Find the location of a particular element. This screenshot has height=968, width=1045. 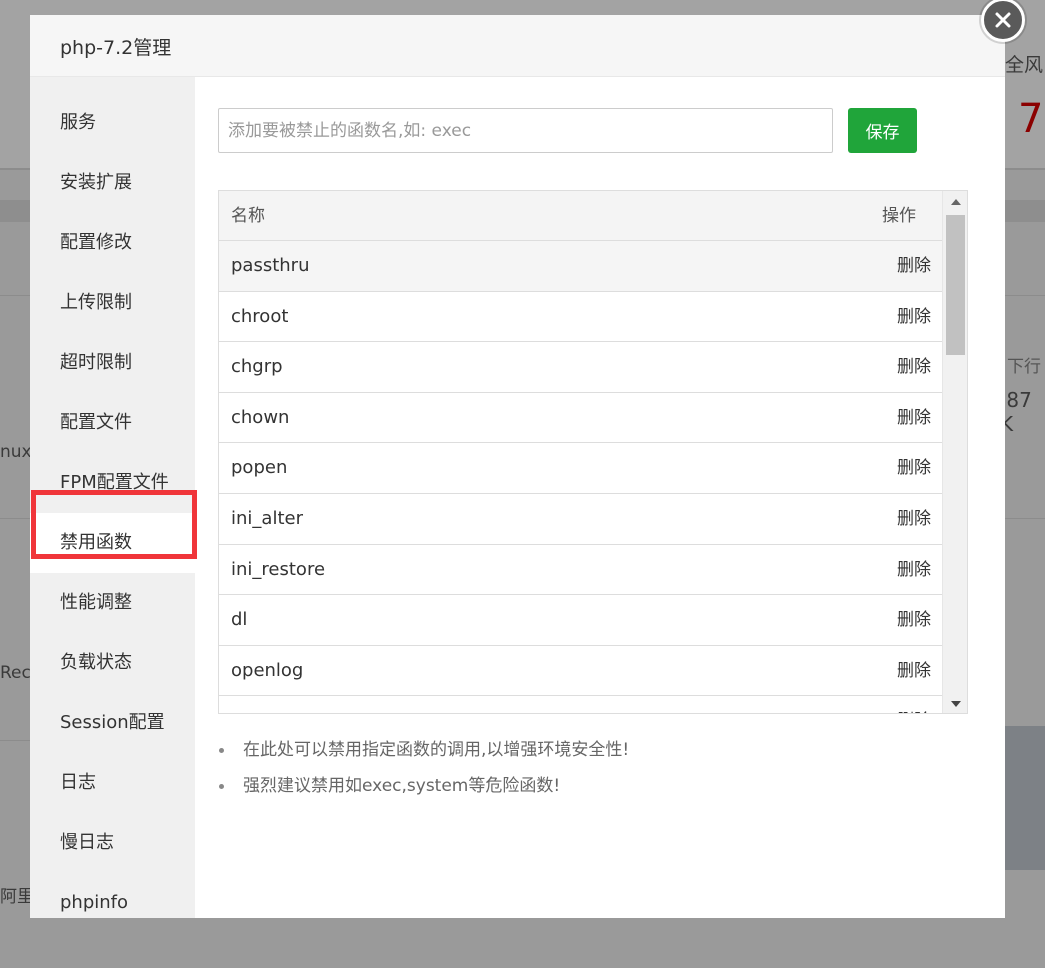

function-name: ini_restore is located at coordinates (278, 569).